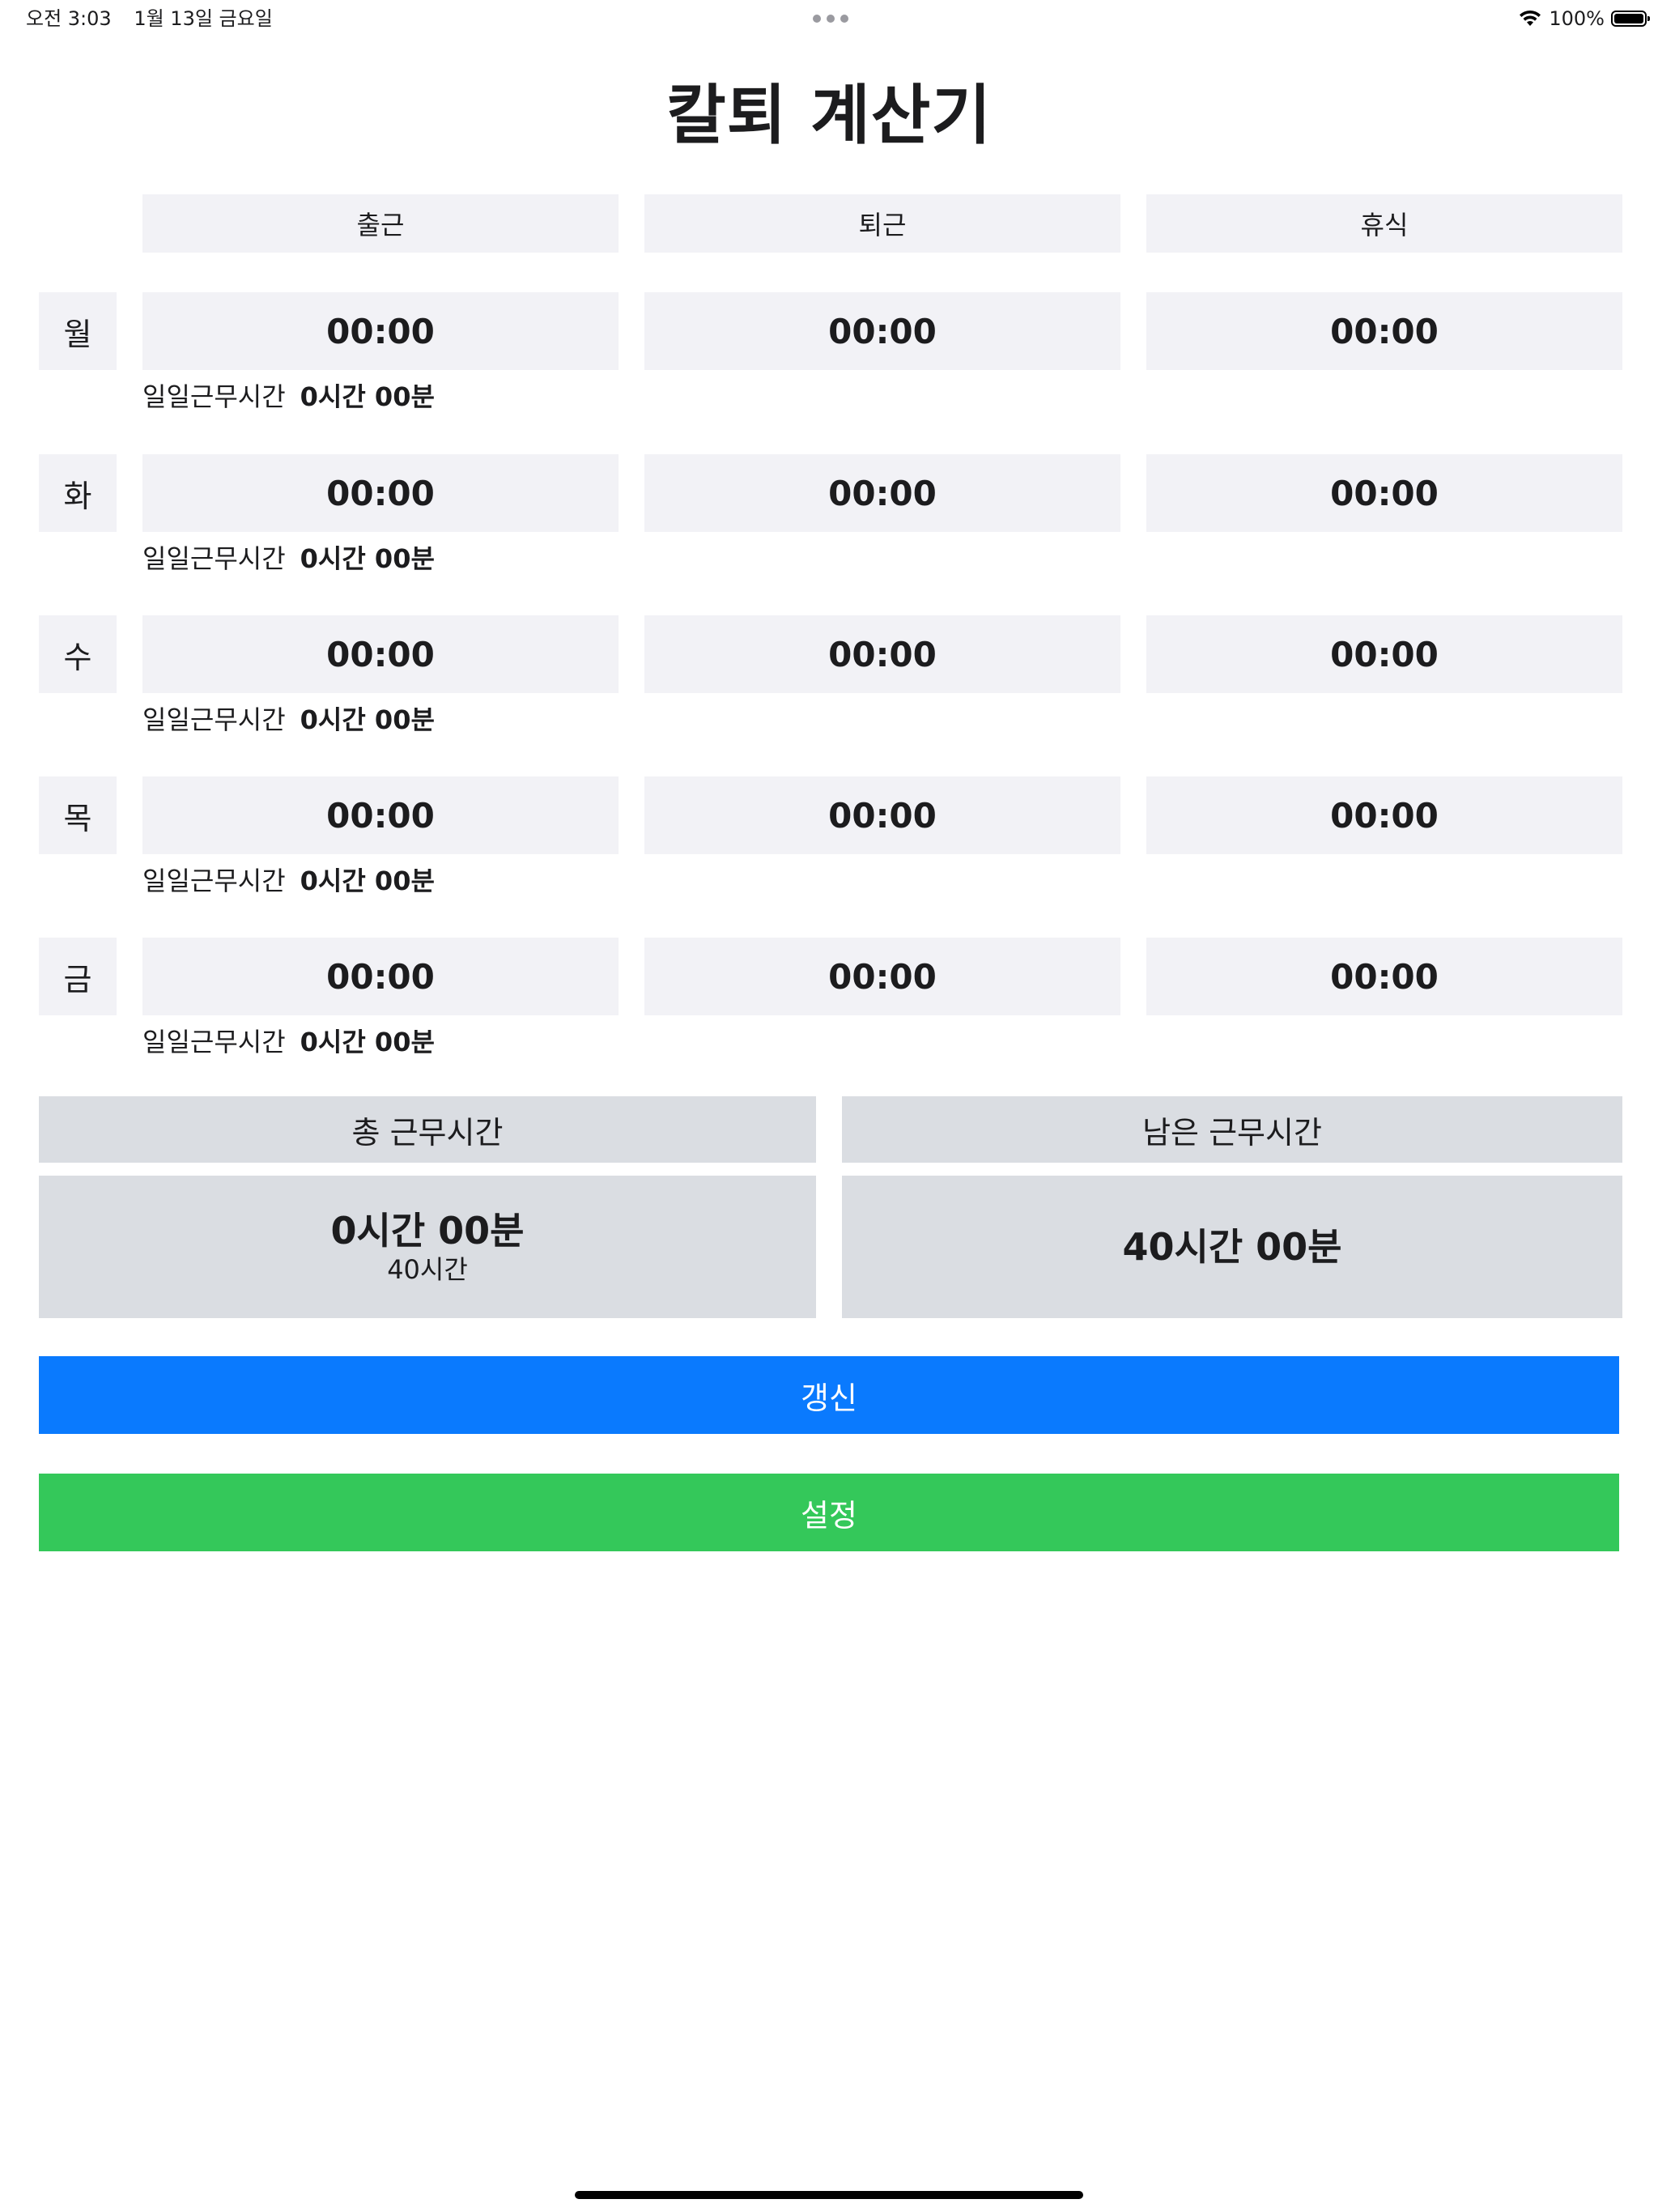 The image size is (1658, 2212). Describe the element at coordinates (78, 331) in the screenshot. I see `day-label: 월` at that location.